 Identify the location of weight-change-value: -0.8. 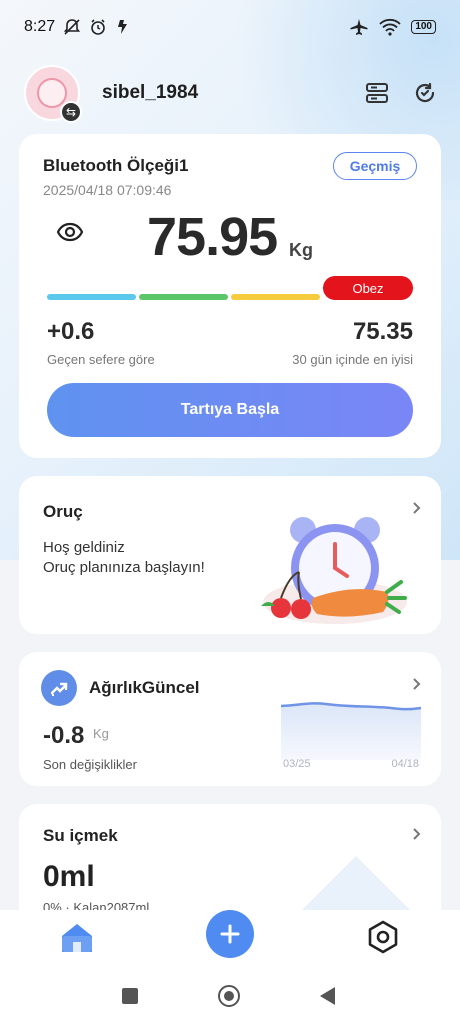
(64, 735).